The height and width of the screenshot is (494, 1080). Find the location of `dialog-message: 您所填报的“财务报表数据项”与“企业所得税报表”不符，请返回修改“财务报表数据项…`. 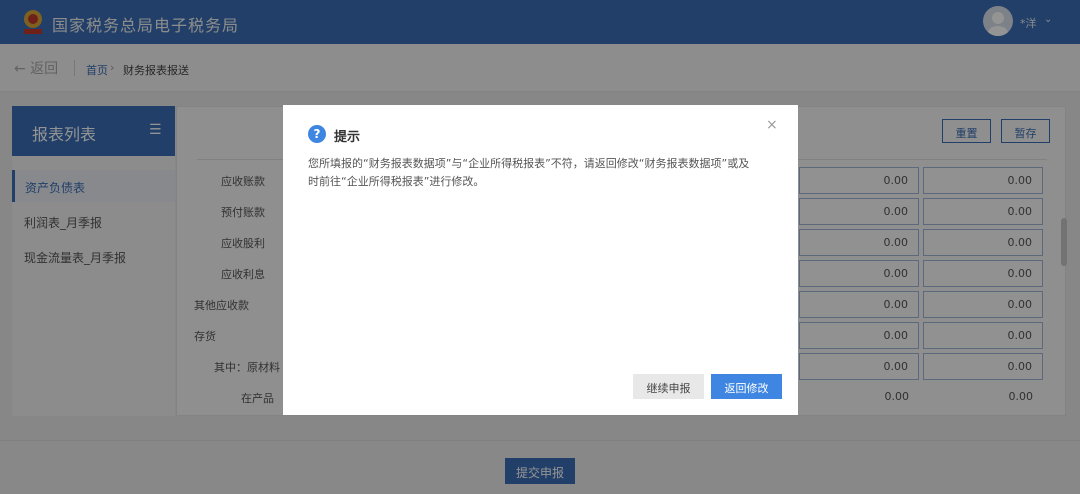

dialog-message: 您所填报的“财务报表数据项”与“企业所得税报表”不符，请返回修改“财务报表数据项… is located at coordinates (529, 172).